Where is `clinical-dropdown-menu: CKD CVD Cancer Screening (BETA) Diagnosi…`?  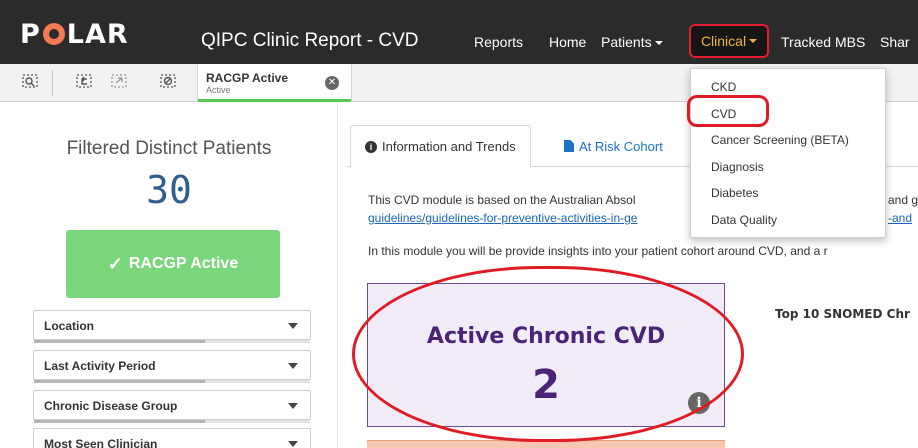 clinical-dropdown-menu: CKD CVD Cancer Screening (BETA) Diagnosi… is located at coordinates (788, 153).